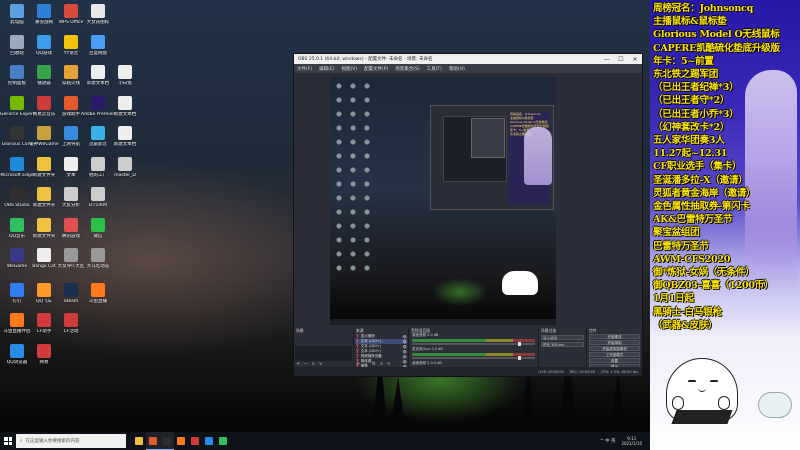  Describe the element at coordinates (692, 381) in the screenshot. I see `cat-eye` at that location.